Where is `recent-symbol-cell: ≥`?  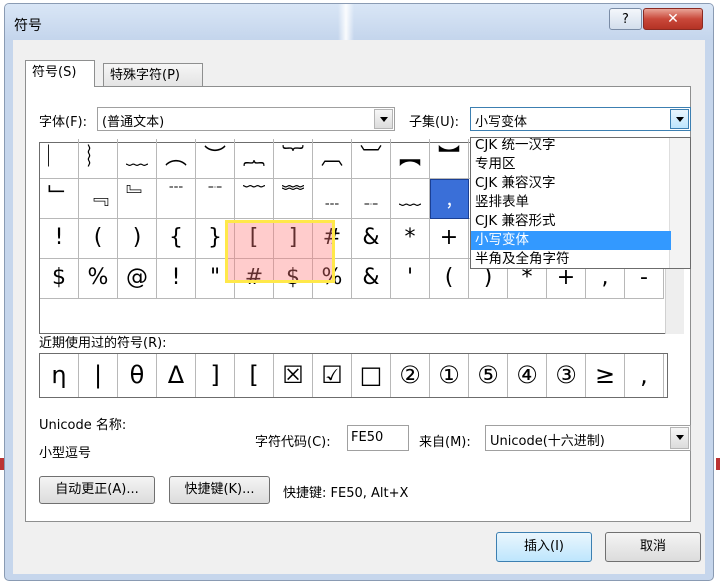 recent-symbol-cell: ≥ is located at coordinates (605, 375).